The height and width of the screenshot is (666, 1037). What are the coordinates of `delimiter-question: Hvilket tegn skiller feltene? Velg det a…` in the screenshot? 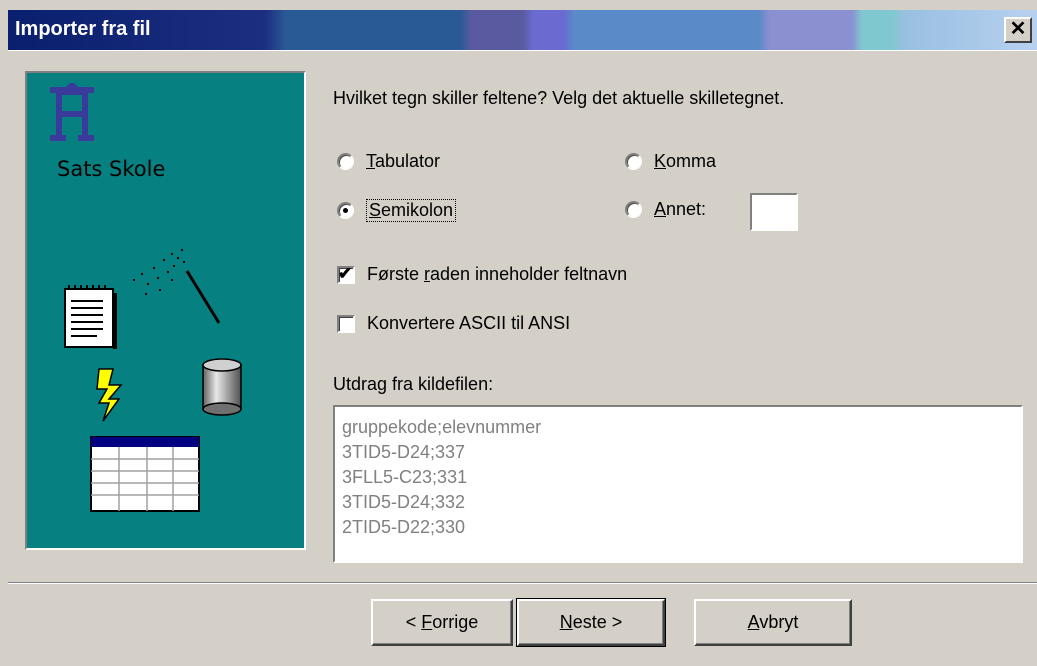 It's located at (559, 98).